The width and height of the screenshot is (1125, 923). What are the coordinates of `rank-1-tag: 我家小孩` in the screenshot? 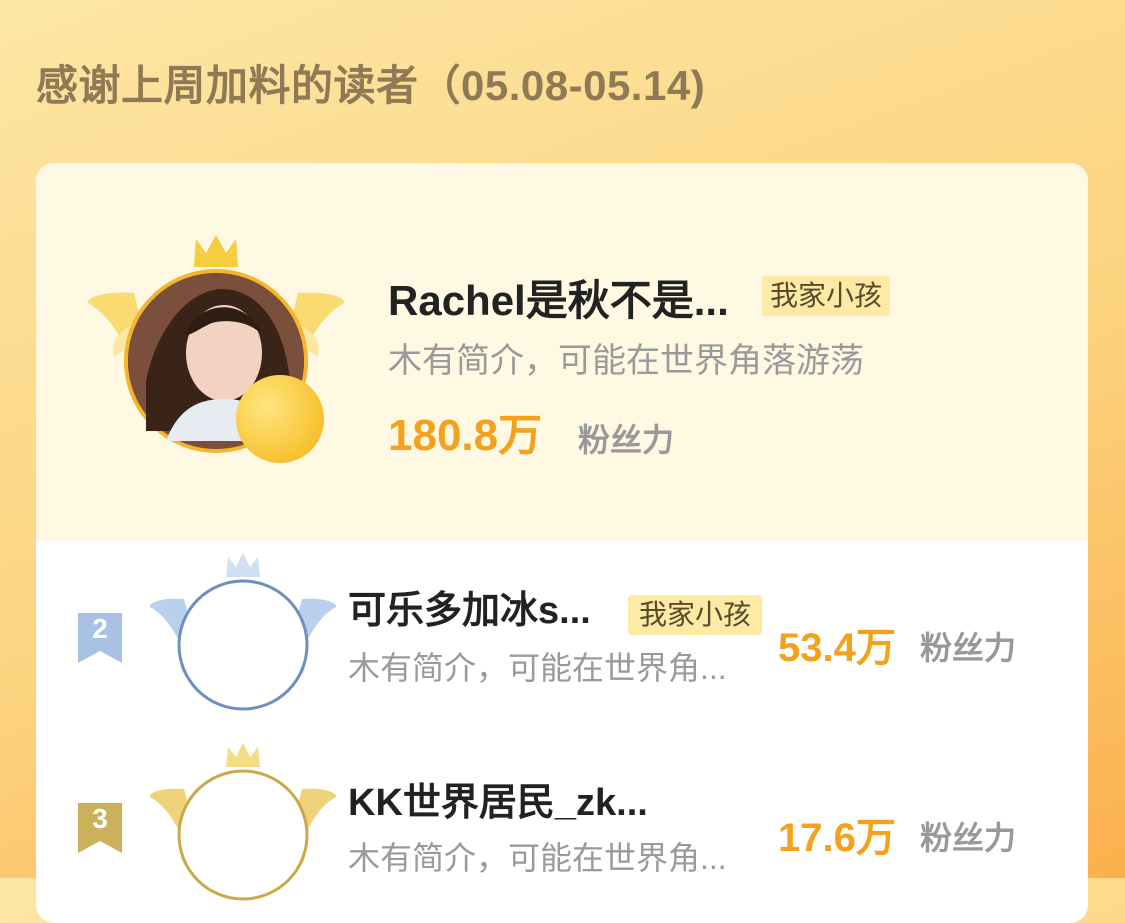 It's located at (826, 296).